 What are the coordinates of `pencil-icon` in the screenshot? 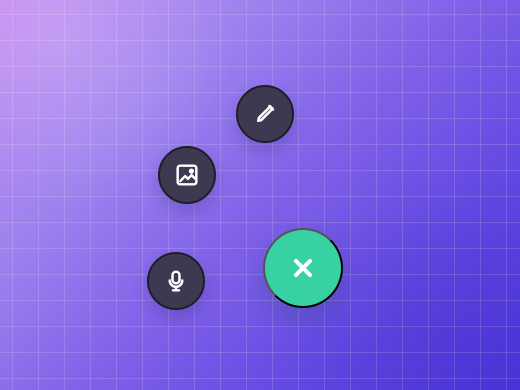 It's located at (265, 113).